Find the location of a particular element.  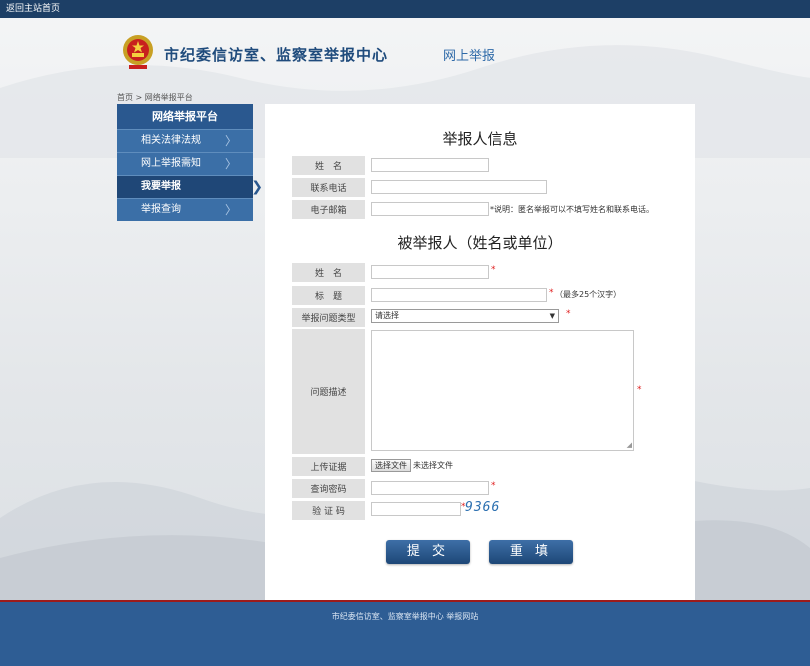

sidebar-item-label: 相关法律法规 is located at coordinates (171, 140).